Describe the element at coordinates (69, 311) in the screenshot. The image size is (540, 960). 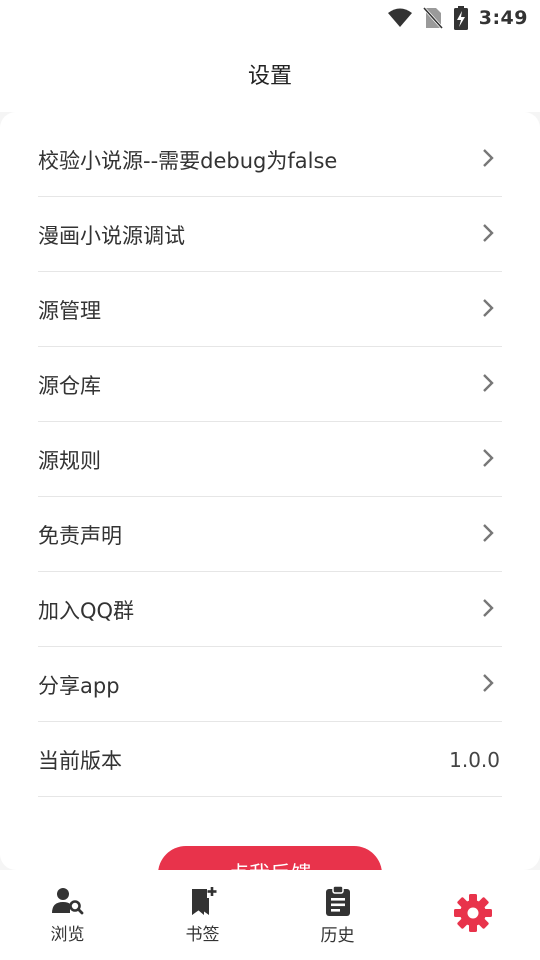
I see `settings-item-label: 源管理` at that location.